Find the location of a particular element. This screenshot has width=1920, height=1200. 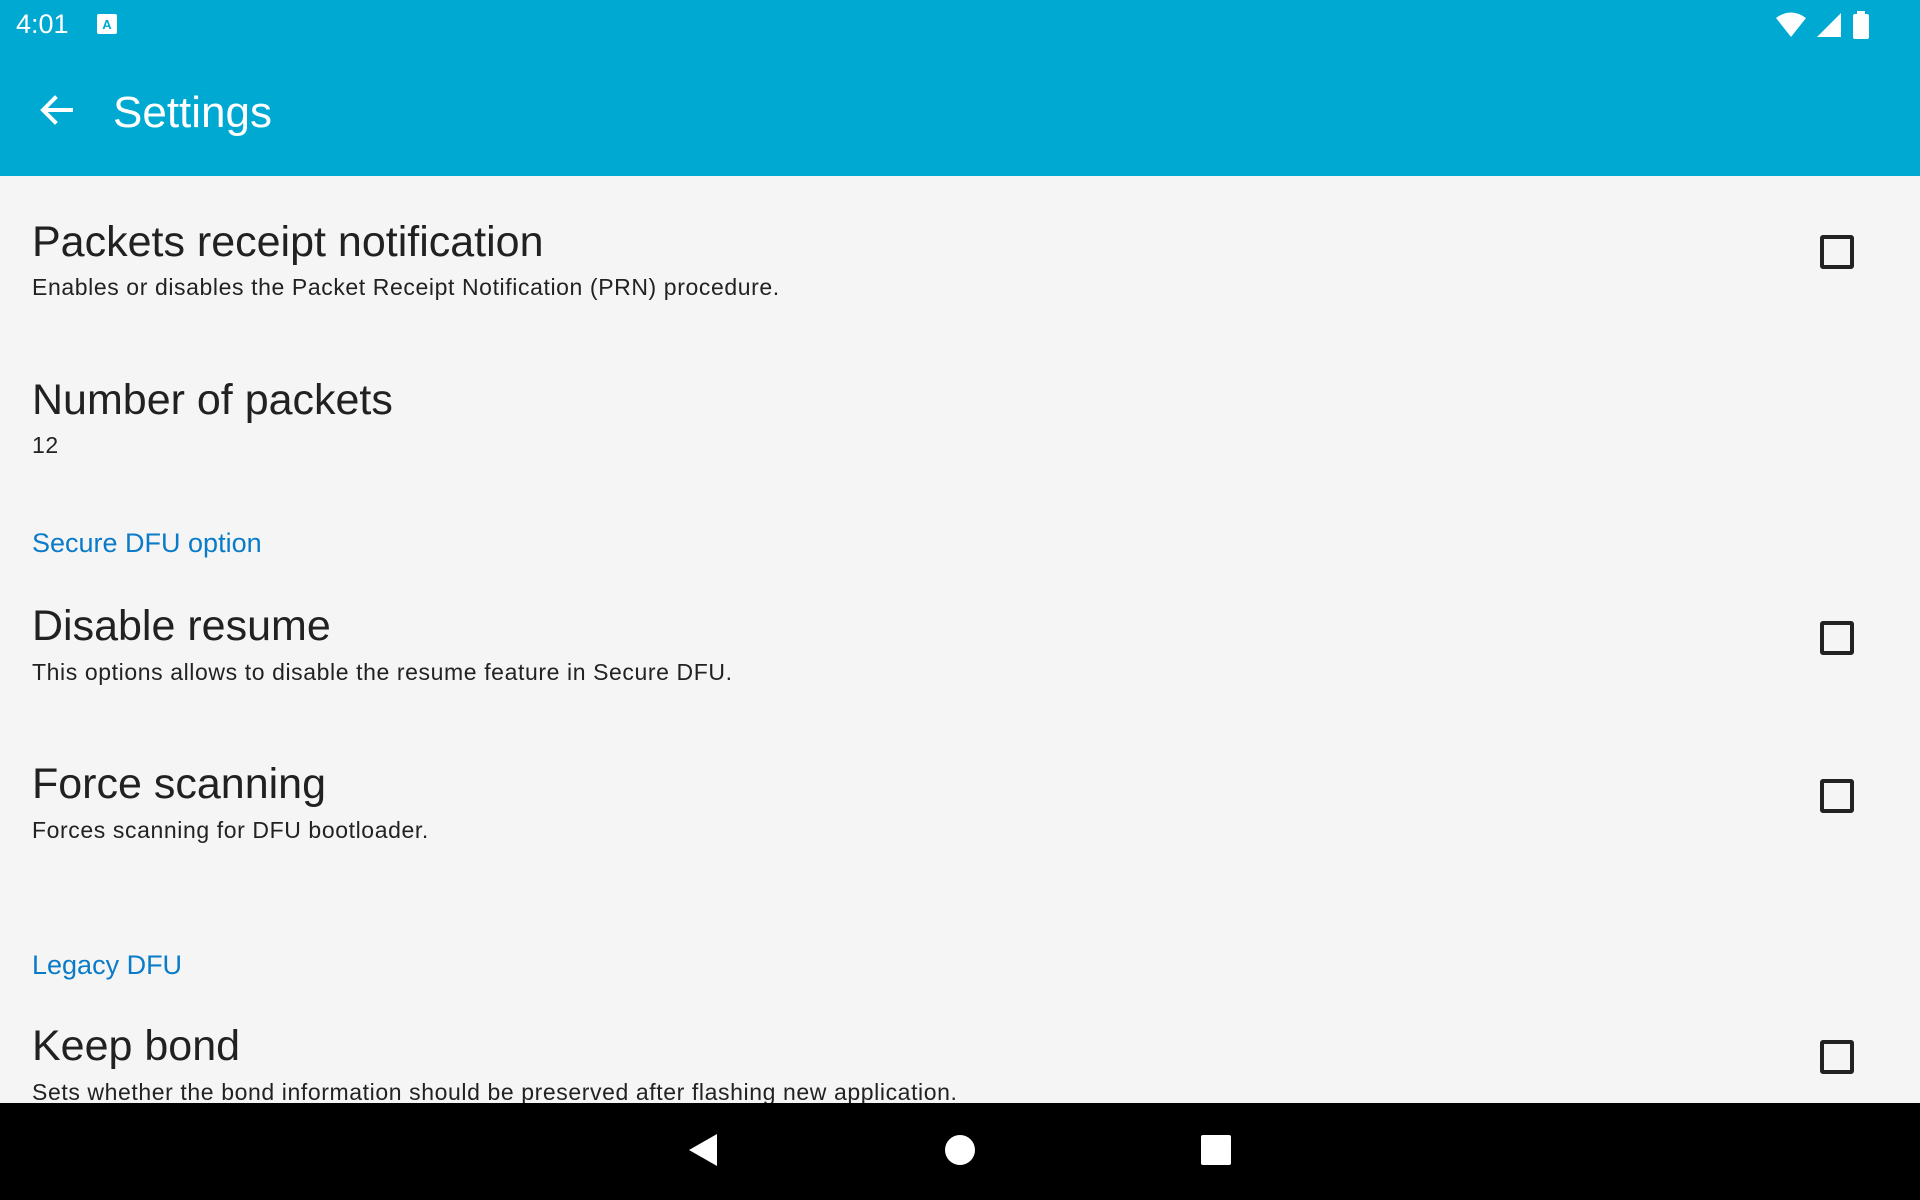

nav-back-icon is located at coordinates (703, 1152).